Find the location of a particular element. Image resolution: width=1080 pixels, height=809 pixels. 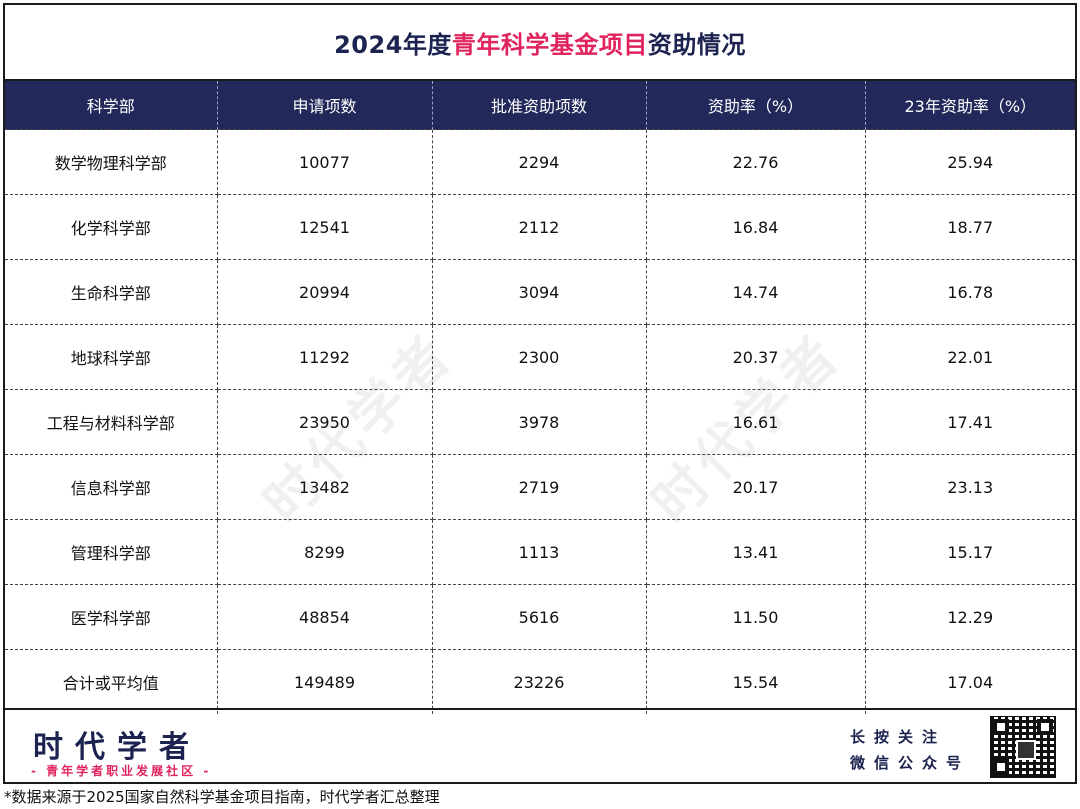

cell-rate-2023: 22.01 is located at coordinates (969, 357).